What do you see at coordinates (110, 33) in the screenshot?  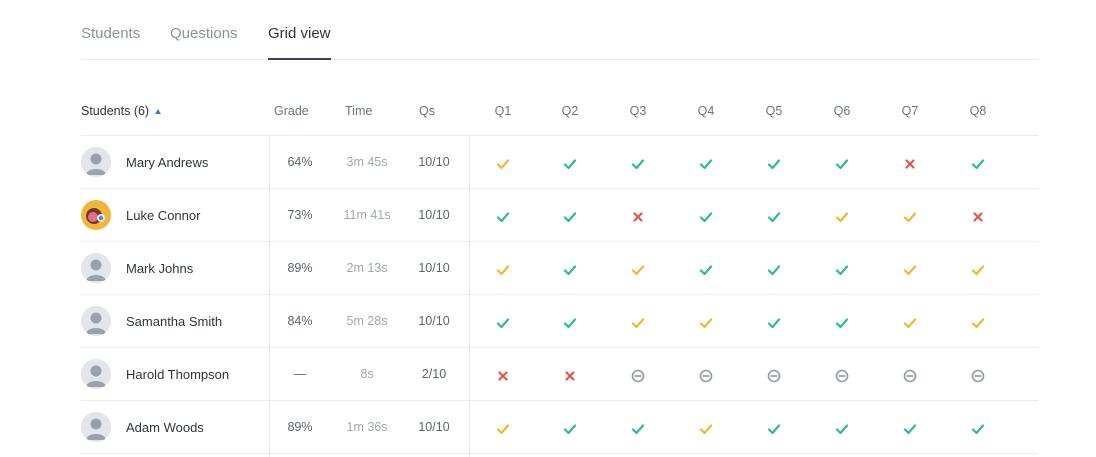 I see `tab-students: Students` at bounding box center [110, 33].